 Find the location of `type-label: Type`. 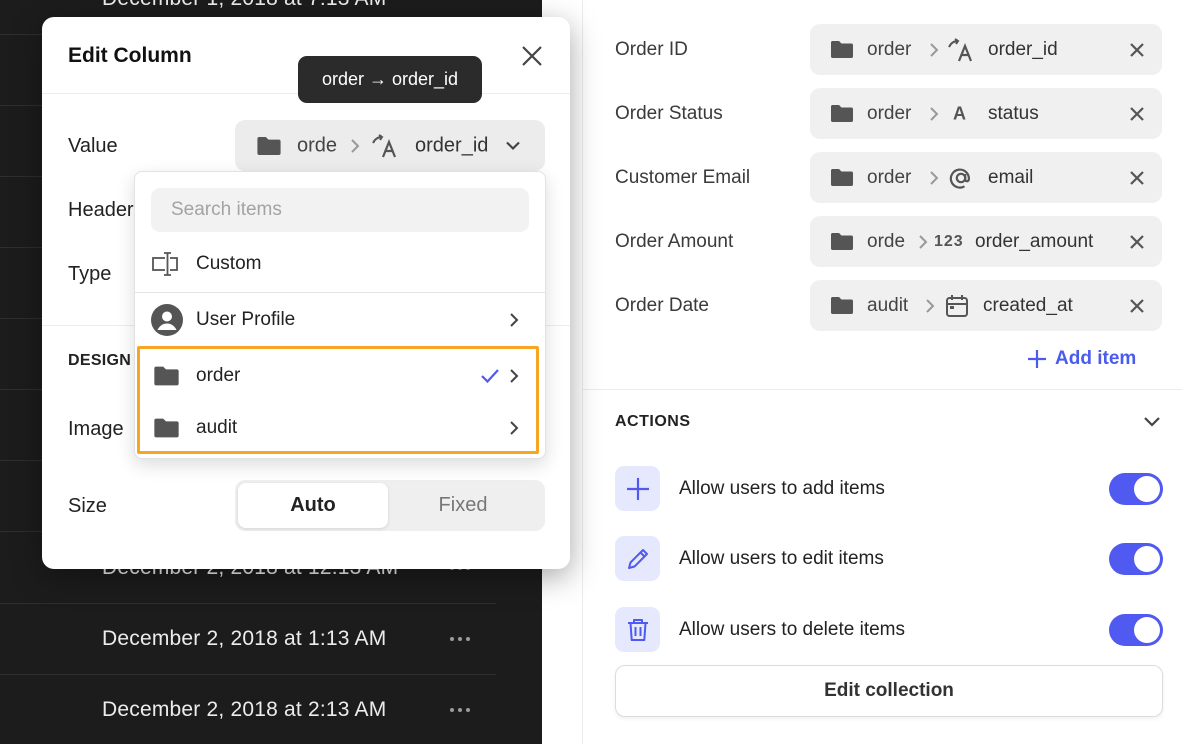

type-label: Type is located at coordinates (90, 274).